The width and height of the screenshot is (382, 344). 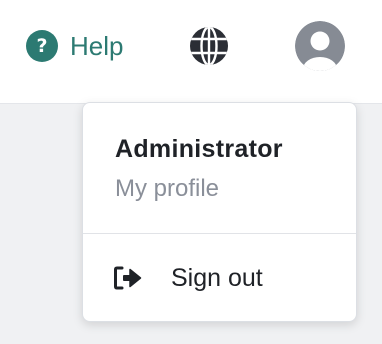 I want to click on language-button, so click(x=209, y=46).